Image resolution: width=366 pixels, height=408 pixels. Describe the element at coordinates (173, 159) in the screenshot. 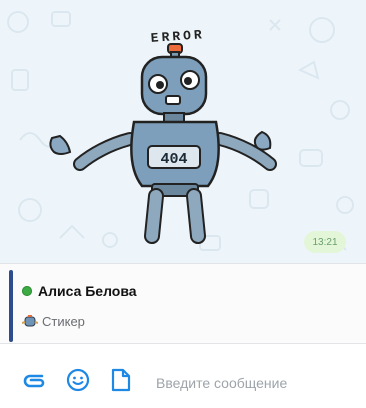

I see `sticker-404-display: 404` at that location.